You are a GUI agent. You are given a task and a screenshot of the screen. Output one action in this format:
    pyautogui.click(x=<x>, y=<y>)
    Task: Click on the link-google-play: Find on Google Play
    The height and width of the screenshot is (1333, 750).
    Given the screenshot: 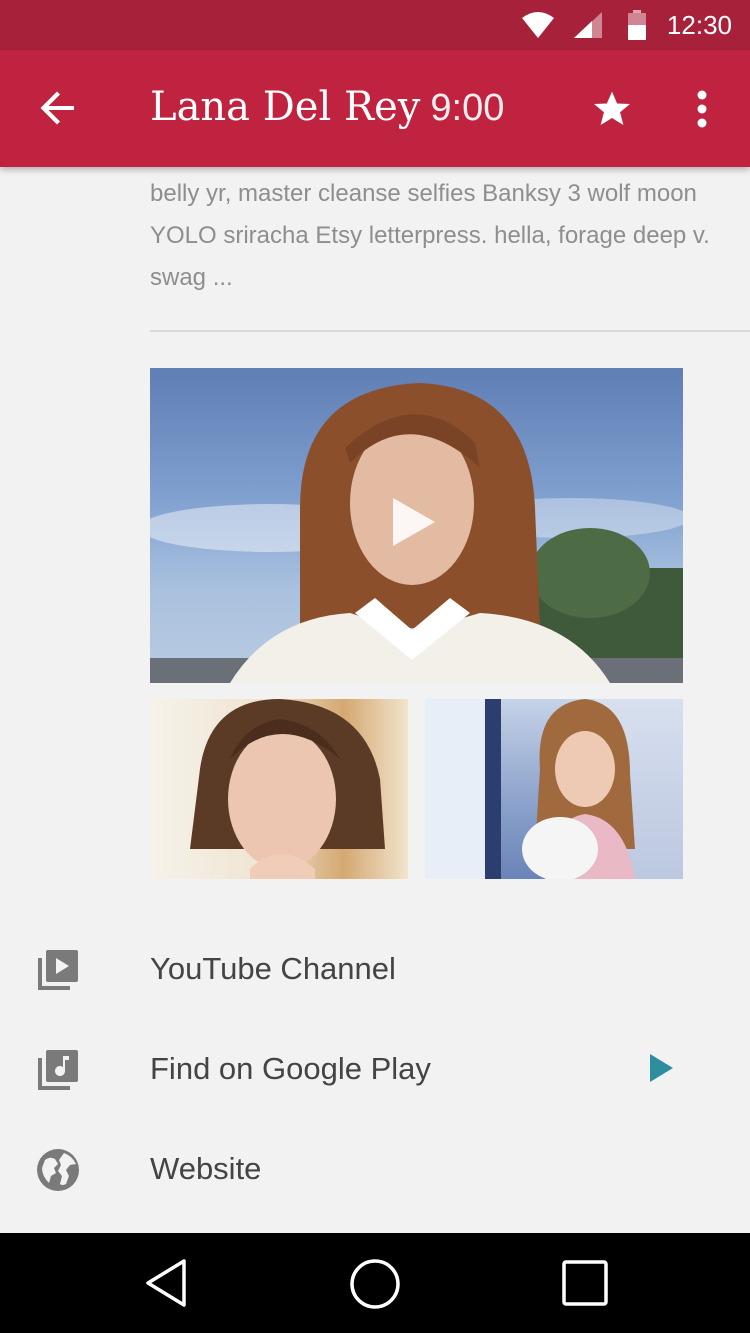 What is the action you would take?
    pyautogui.click(x=375, y=1069)
    